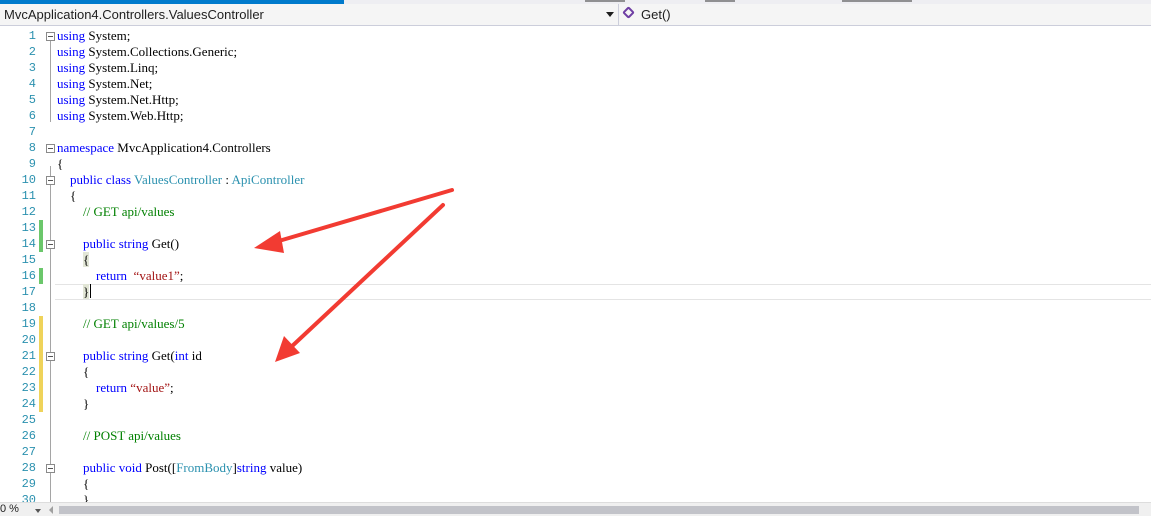 Image resolution: width=1151 pixels, height=516 pixels. I want to click on line-number: 18, so click(28, 308).